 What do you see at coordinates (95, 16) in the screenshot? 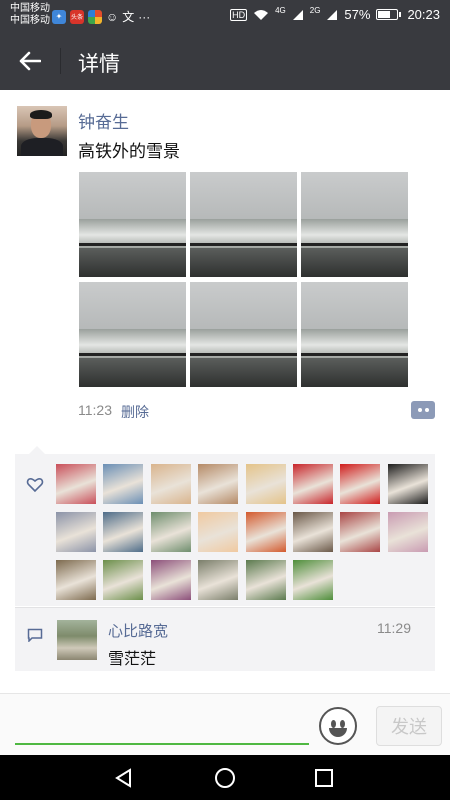
I see `app-multicolor-icon` at bounding box center [95, 16].